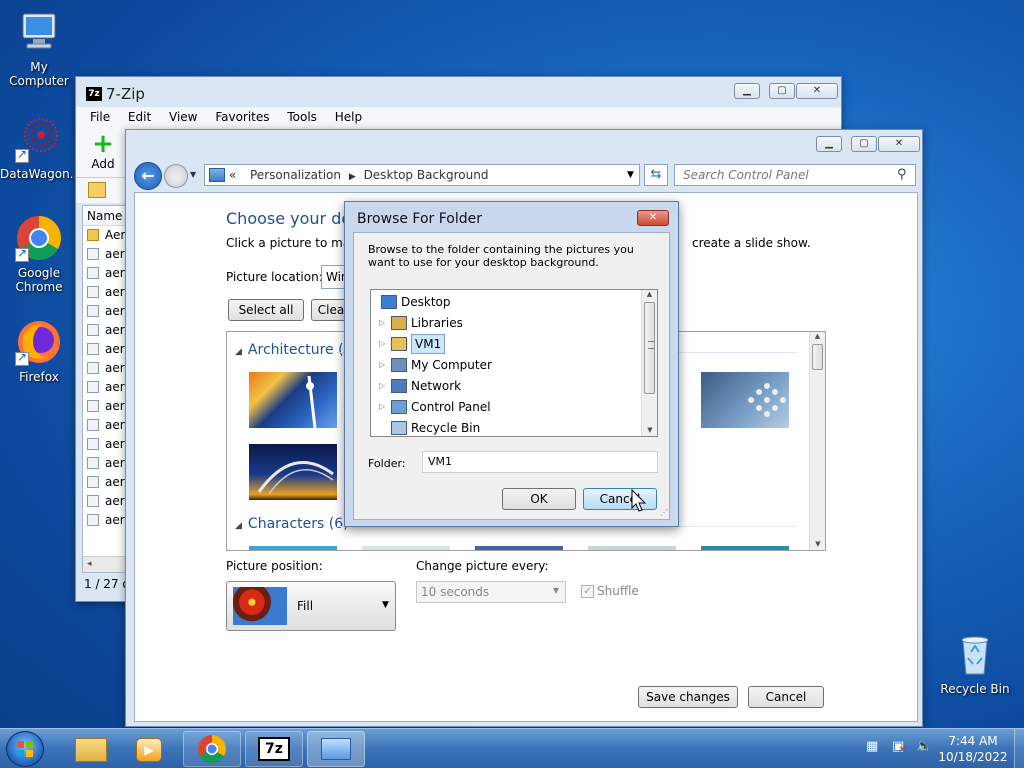 The image size is (1024, 768). Describe the element at coordinates (100, 117) in the screenshot. I see `menu-file: File` at that location.